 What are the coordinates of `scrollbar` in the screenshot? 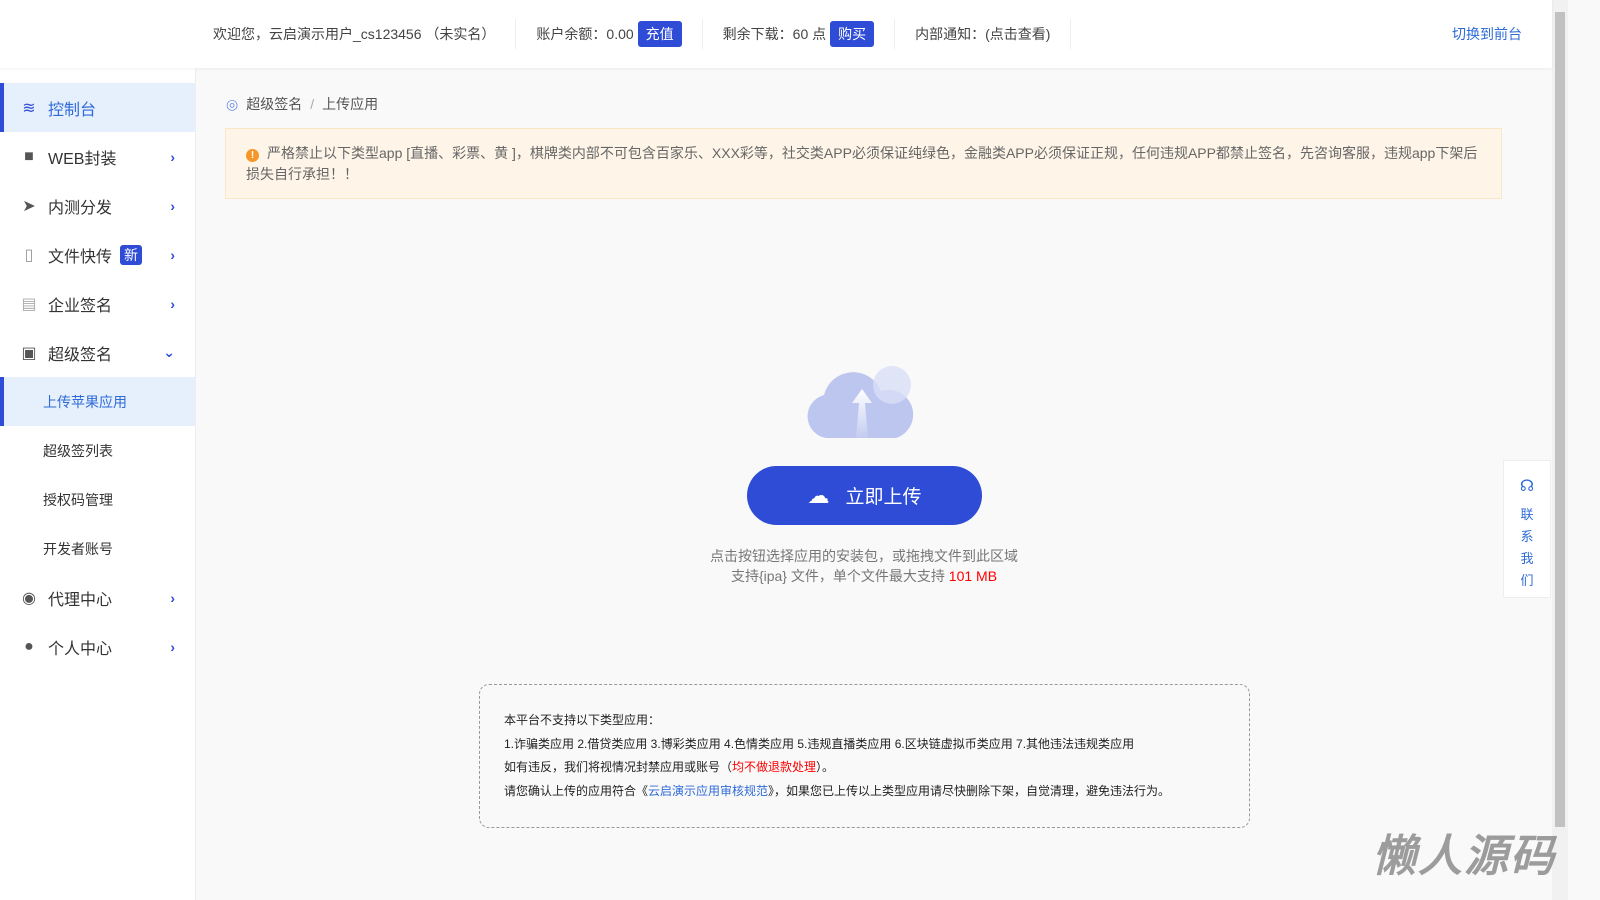 It's located at (1560, 450).